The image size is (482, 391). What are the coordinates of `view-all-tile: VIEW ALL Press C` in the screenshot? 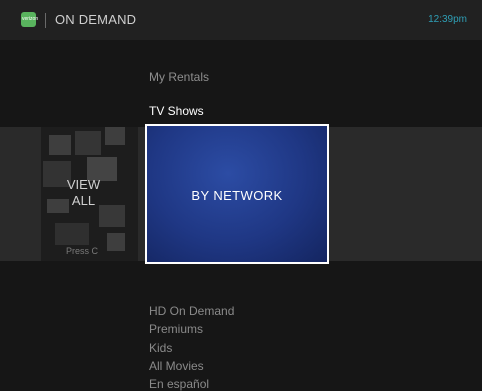 It's located at (89, 194).